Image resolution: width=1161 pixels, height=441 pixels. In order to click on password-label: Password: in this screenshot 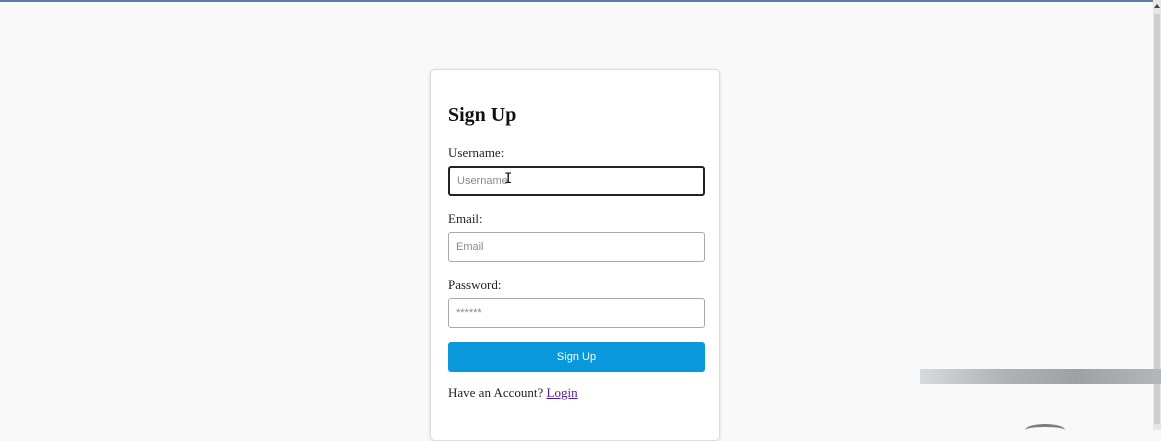, I will do `click(475, 284)`.